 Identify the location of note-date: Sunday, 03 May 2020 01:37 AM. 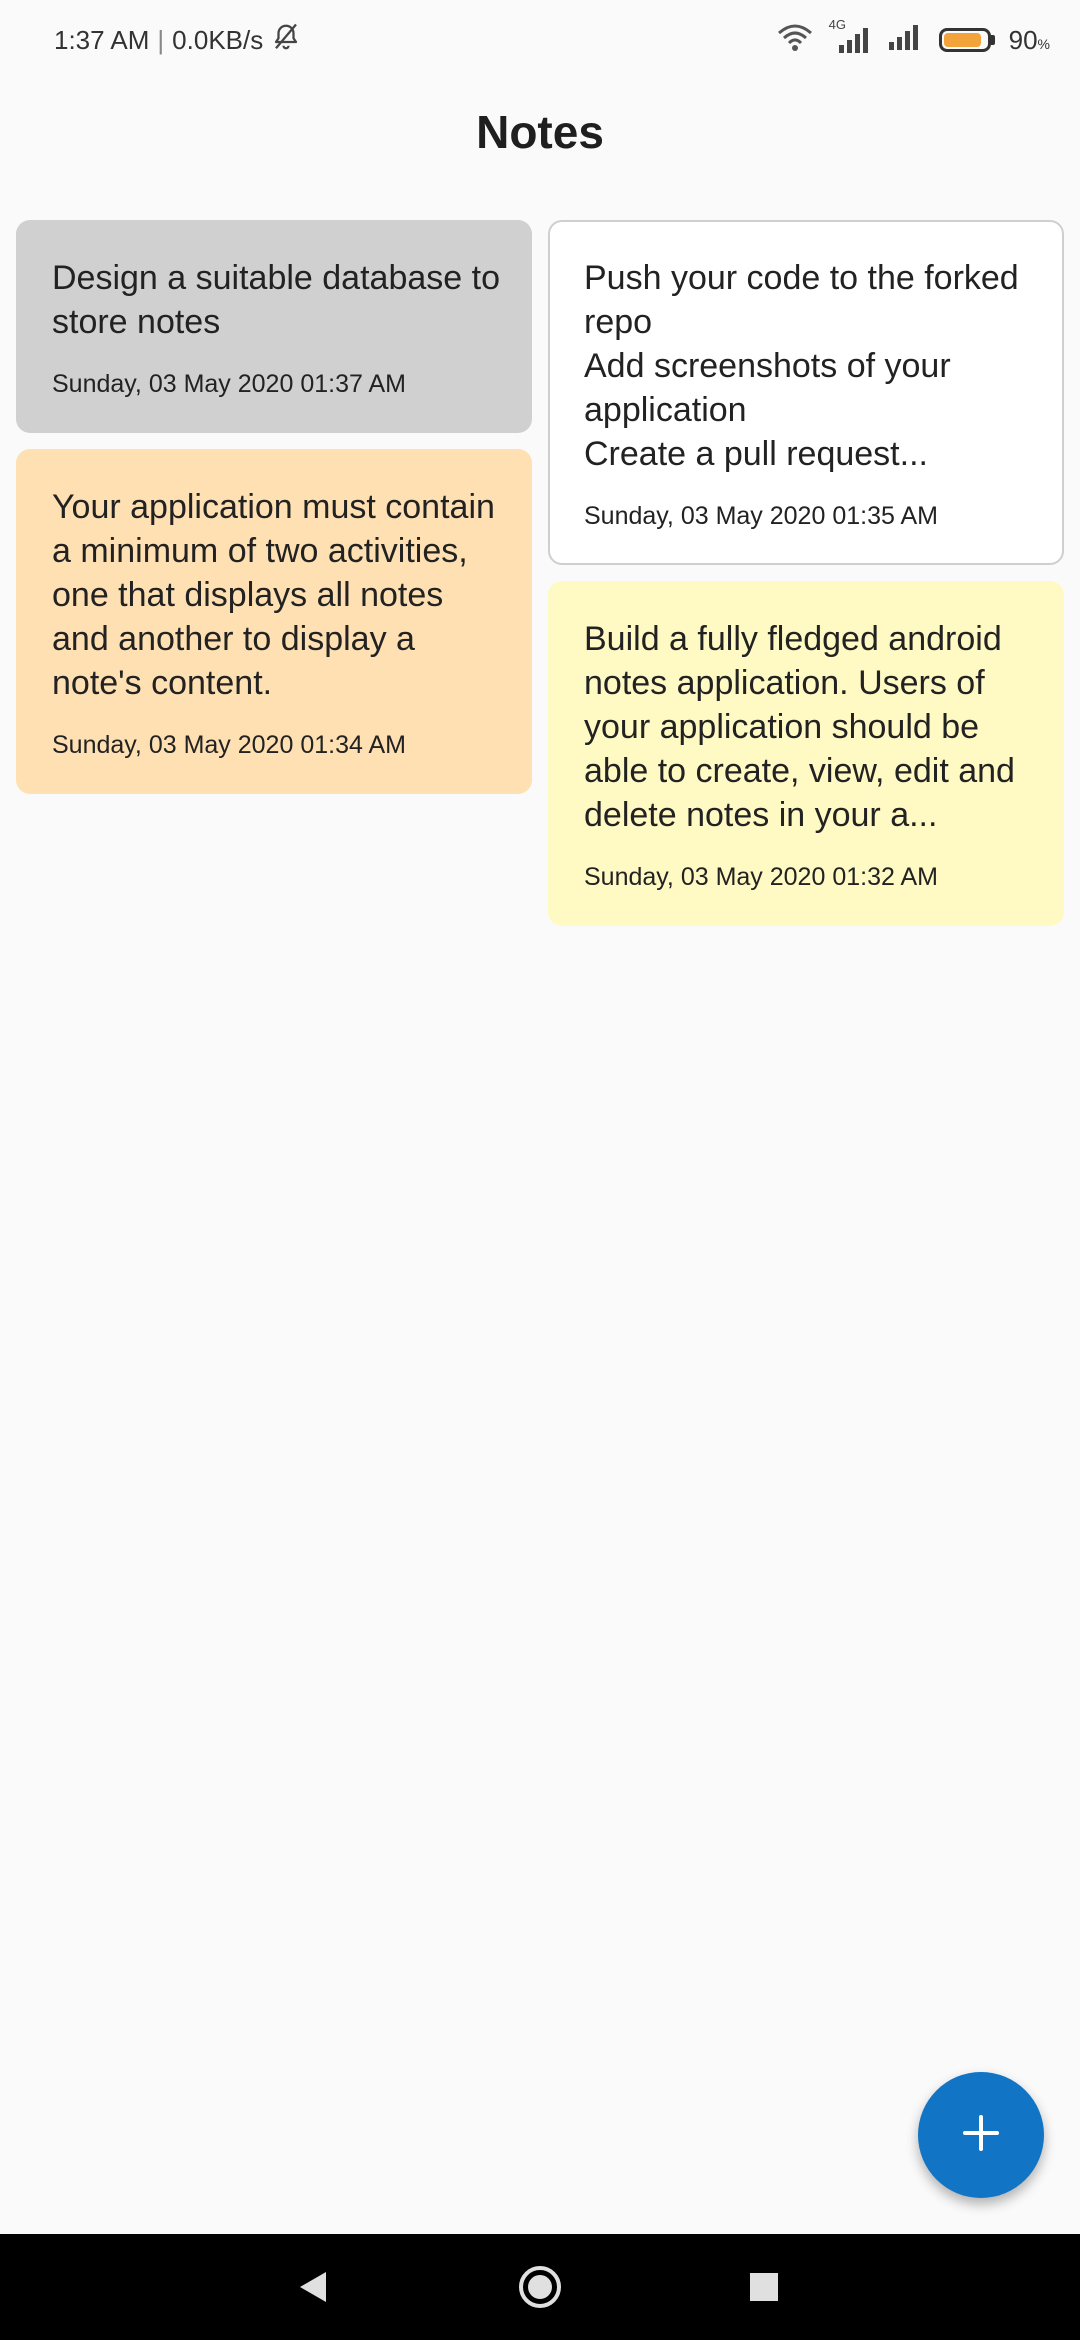
(229, 384).